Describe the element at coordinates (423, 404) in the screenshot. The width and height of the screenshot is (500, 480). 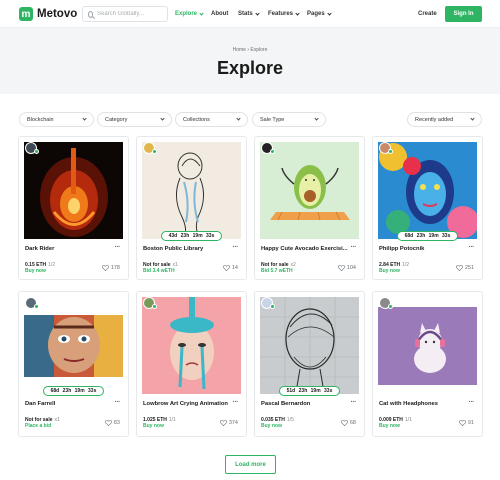
I see `nft-title: Cat with Headphones` at that location.